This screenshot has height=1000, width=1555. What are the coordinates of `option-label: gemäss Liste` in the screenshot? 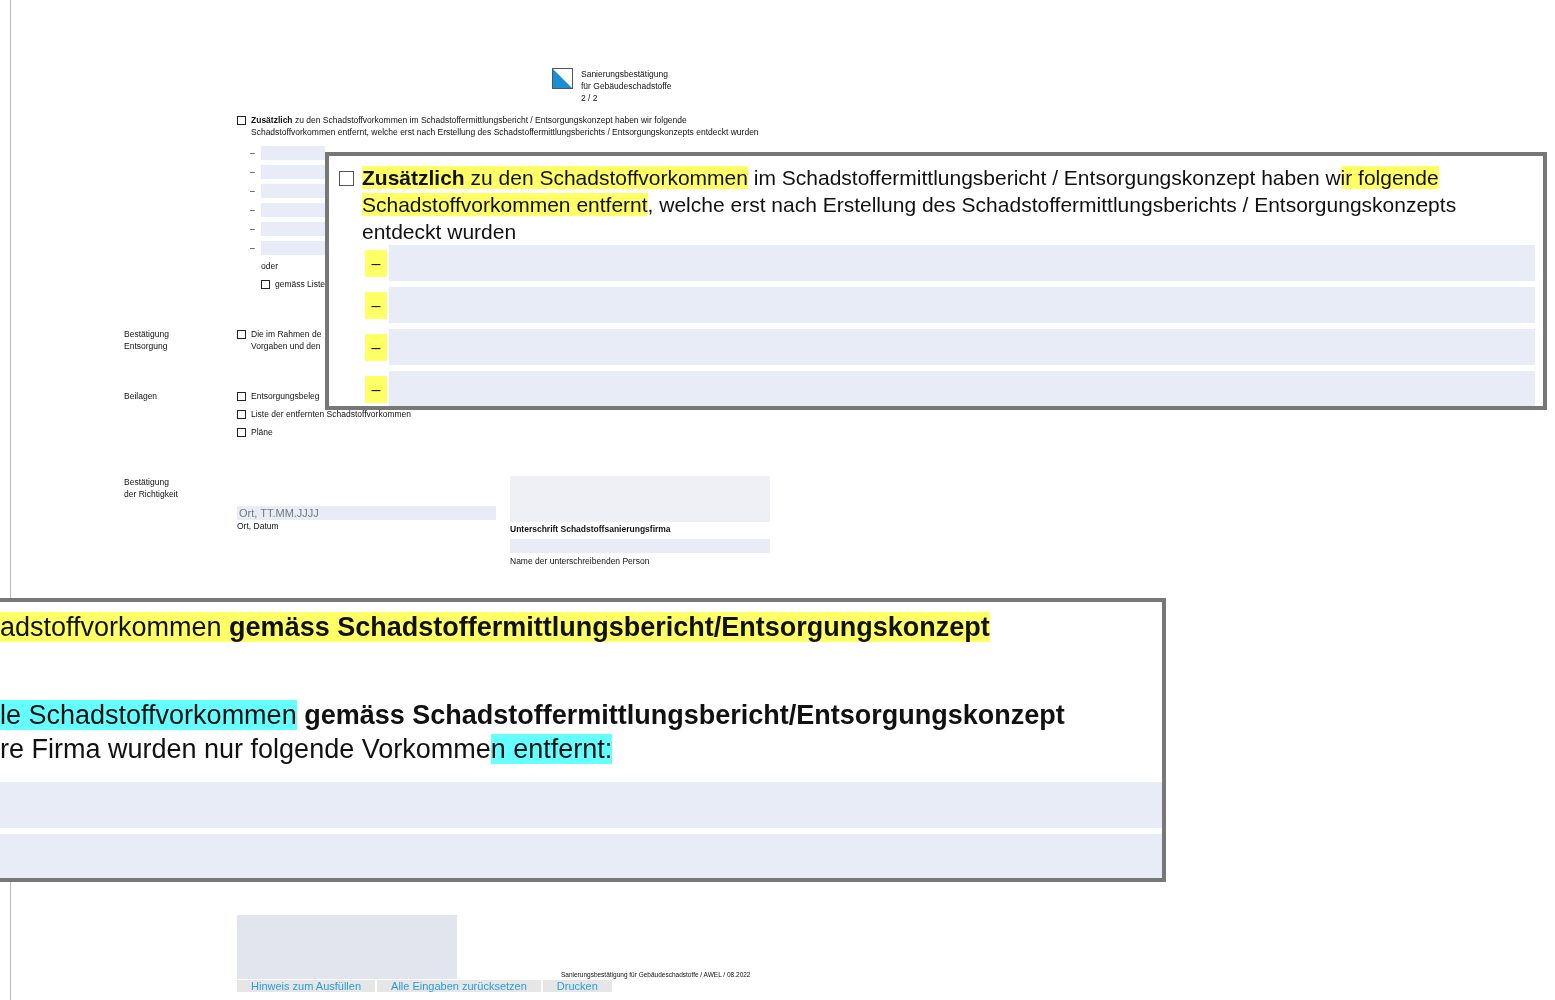 It's located at (300, 284).